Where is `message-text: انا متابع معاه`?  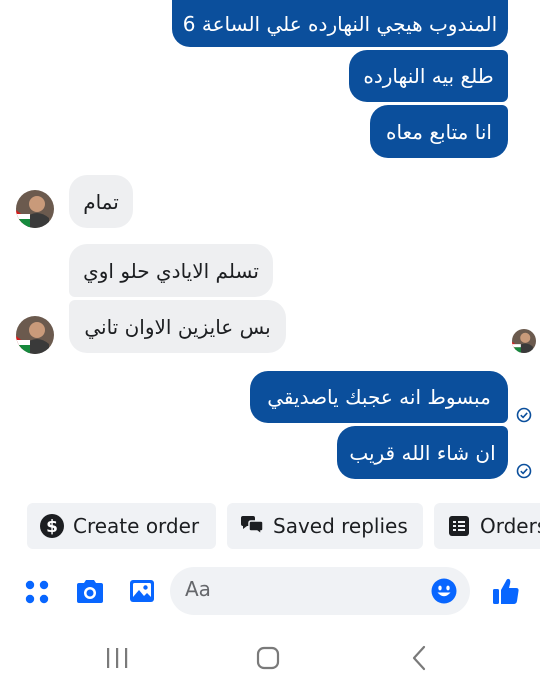
message-text: انا متابع معاه is located at coordinates (439, 131).